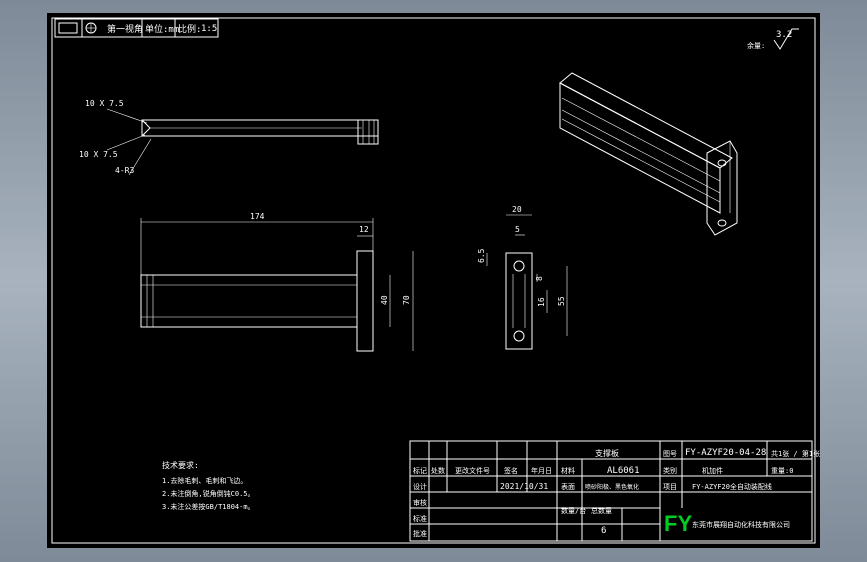 Image resolution: width=867 pixels, height=562 pixels. What do you see at coordinates (517, 229) in the screenshot?
I see `side-slot-label: 5` at bounding box center [517, 229].